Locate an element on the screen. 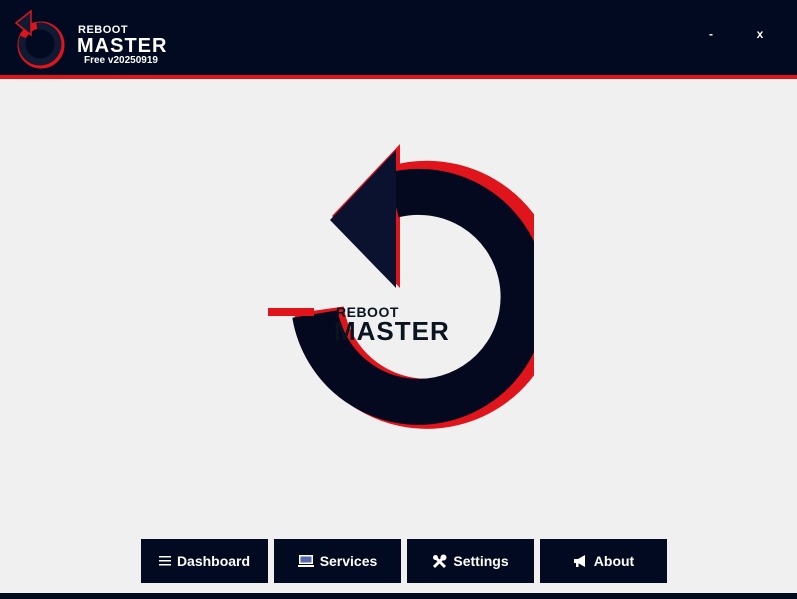 This screenshot has height=599, width=797. menu-icon is located at coordinates (164, 561).